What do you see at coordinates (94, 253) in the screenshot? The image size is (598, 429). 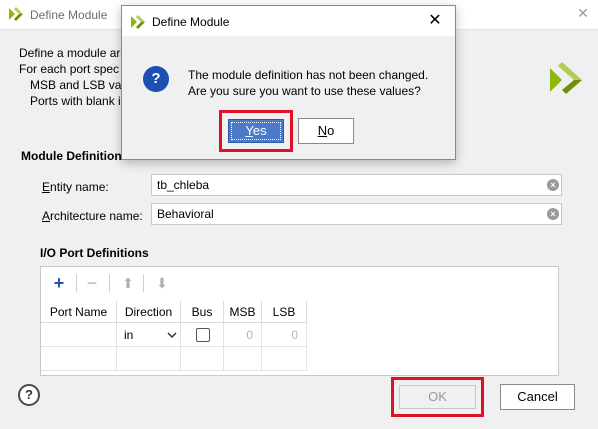 I see `io-port-definitions-heading: I/O Port Definitions` at bounding box center [94, 253].